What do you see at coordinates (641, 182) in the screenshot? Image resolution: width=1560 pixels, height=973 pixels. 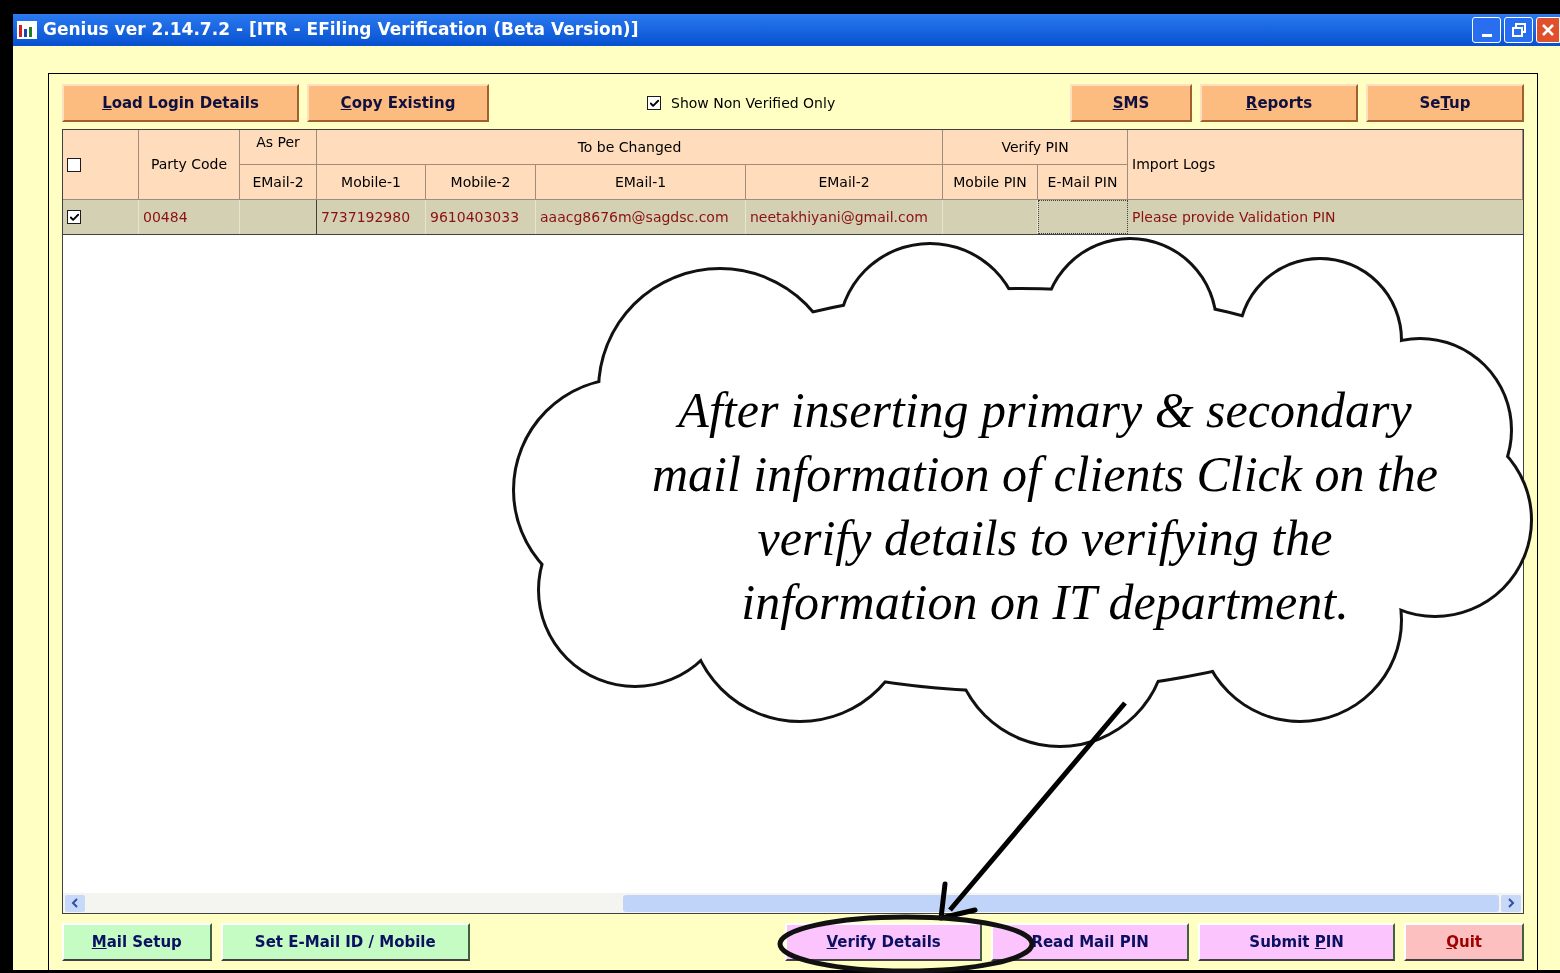 I see `header-cell: EMail-1` at bounding box center [641, 182].